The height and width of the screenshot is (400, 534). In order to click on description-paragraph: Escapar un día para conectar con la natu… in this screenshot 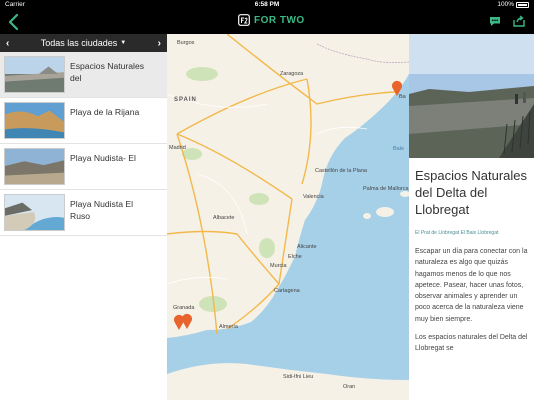, I will do `click(471, 285)`.